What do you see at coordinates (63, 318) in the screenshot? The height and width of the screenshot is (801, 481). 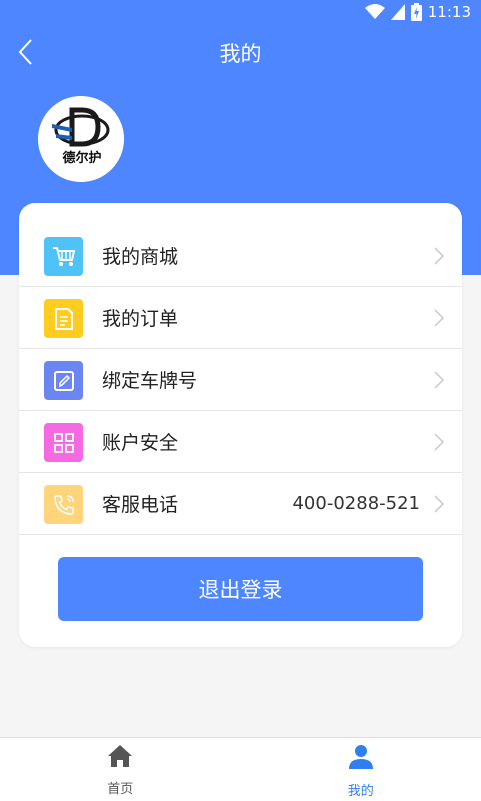 I see `document-icon` at bounding box center [63, 318].